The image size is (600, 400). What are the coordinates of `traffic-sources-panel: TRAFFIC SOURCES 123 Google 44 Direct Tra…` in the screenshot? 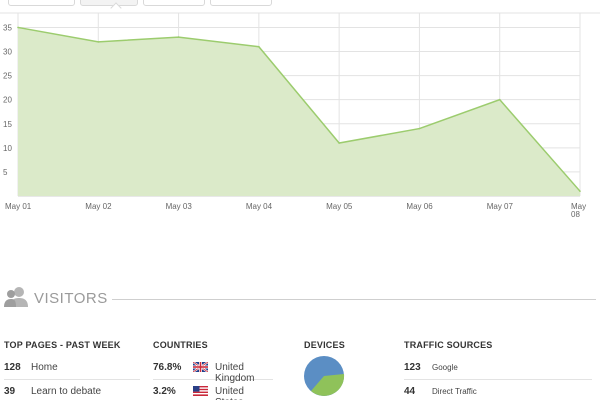 It's located at (498, 370).